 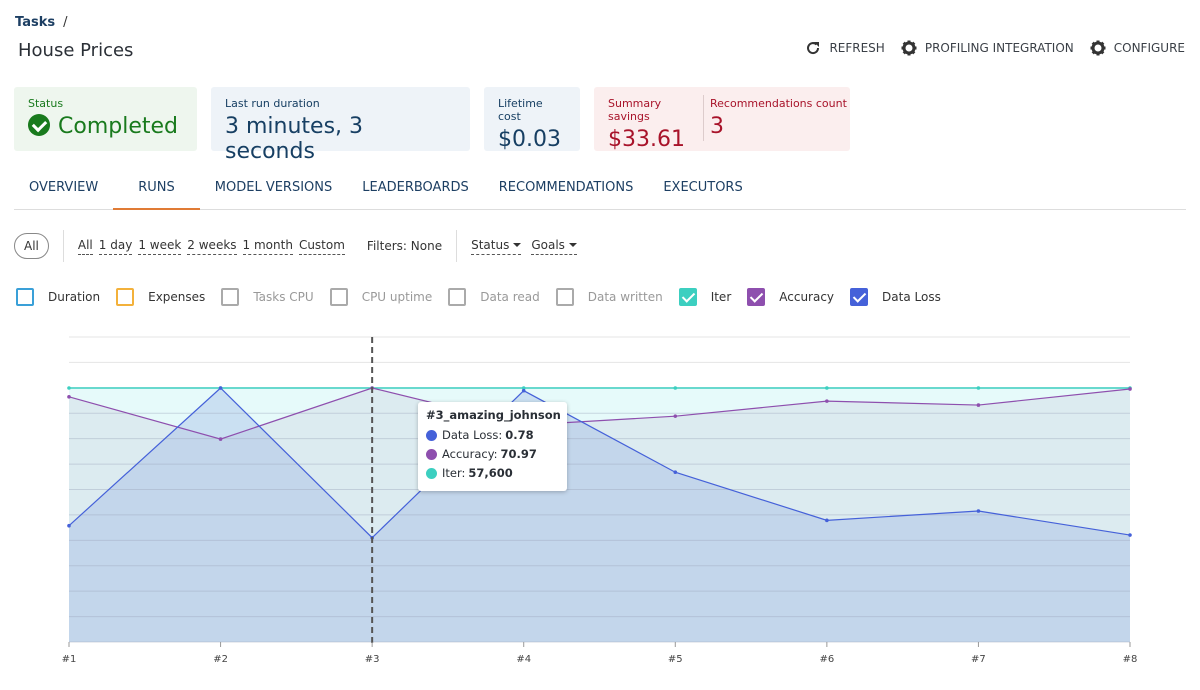 I want to click on tooltip-row: Data Loss: 0.78, so click(x=492, y=435).